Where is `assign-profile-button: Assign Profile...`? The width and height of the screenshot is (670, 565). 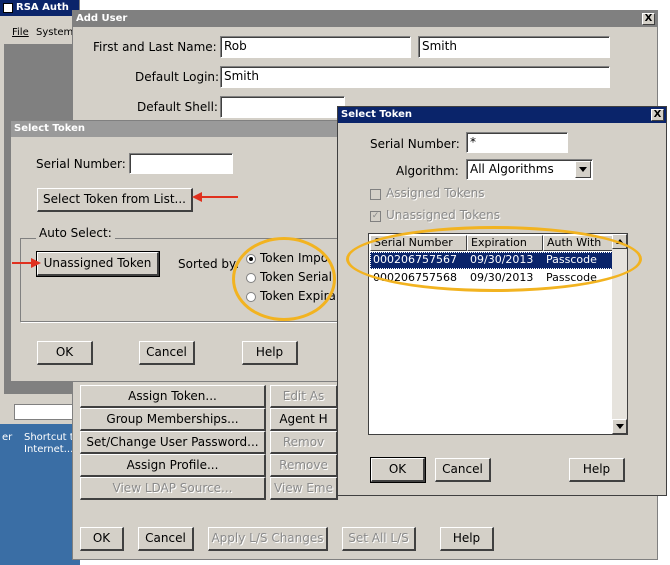 assign-profile-button: Assign Profile... is located at coordinates (173, 465).